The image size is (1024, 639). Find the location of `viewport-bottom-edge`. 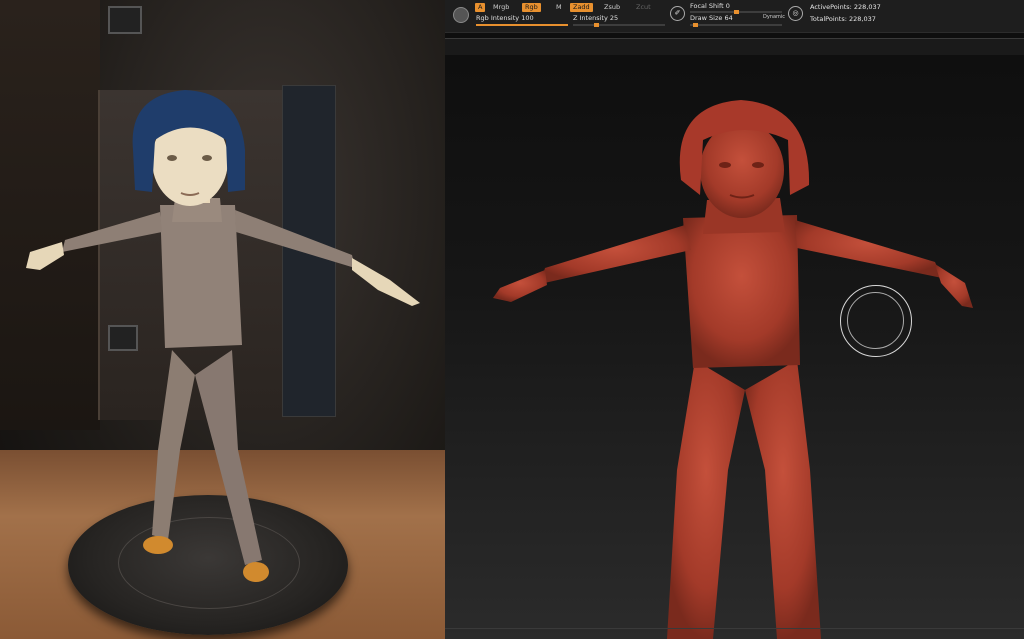

viewport-bottom-edge is located at coordinates (734, 628).